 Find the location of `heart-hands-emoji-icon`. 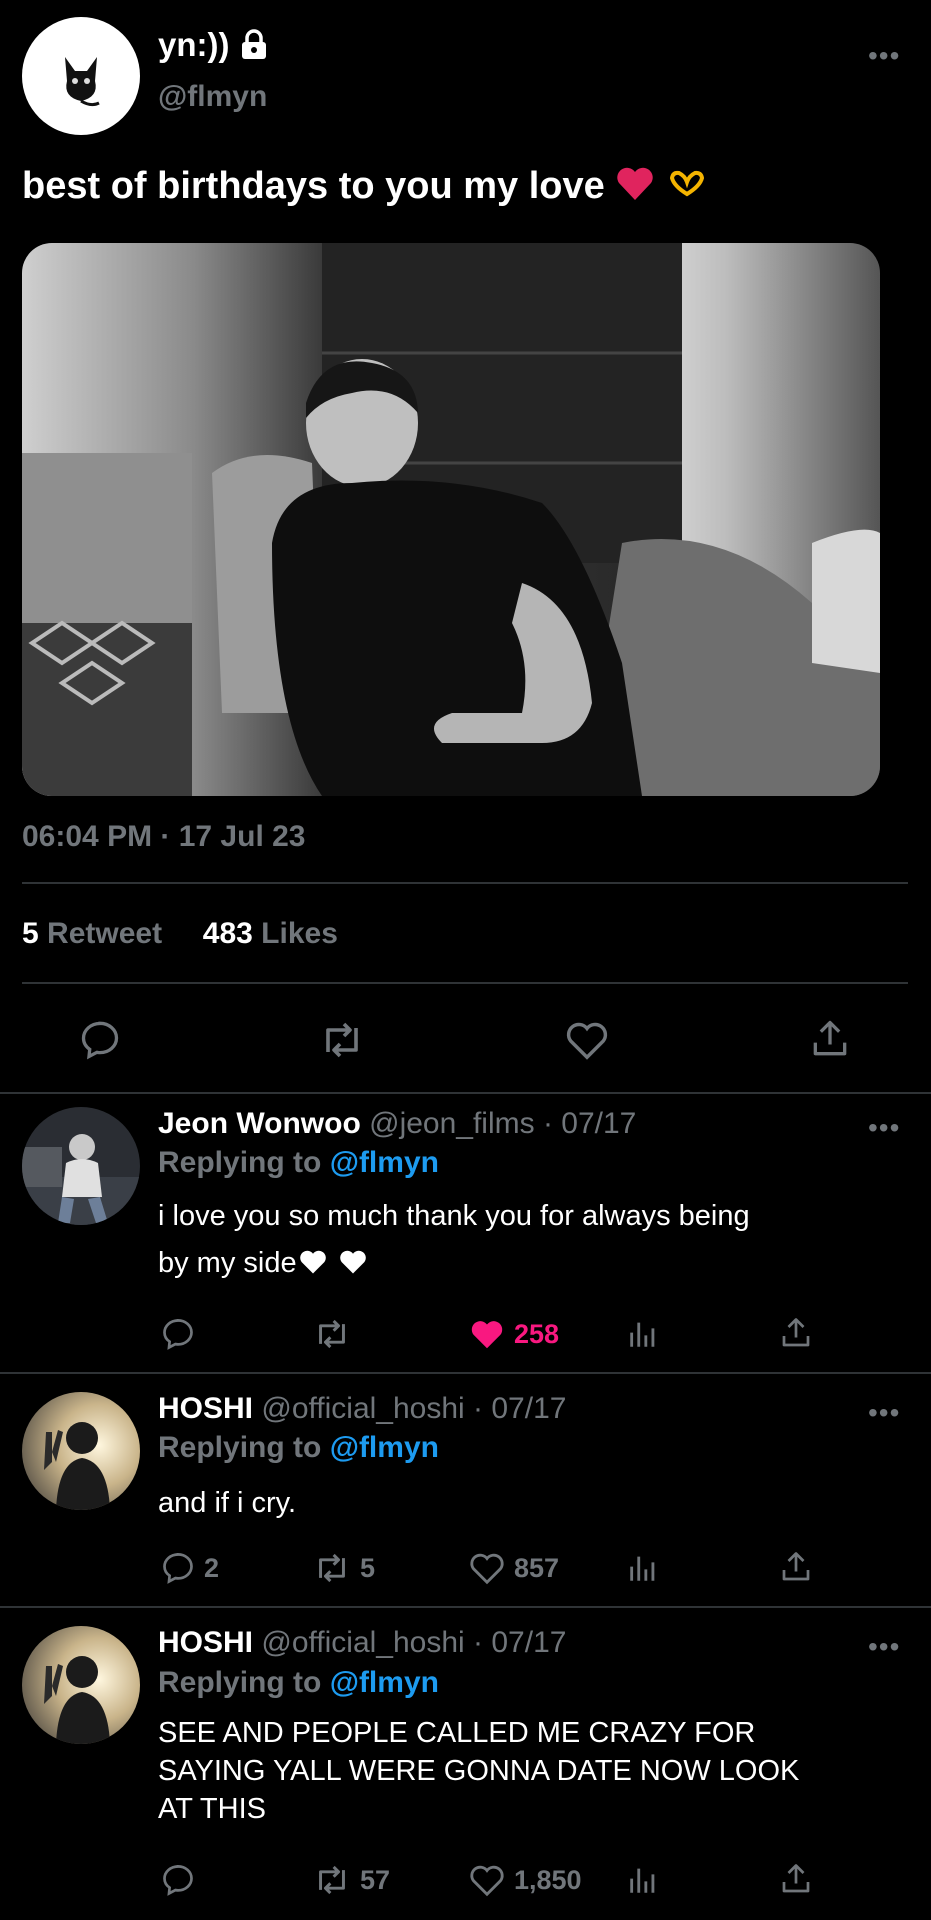

heart-hands-emoji-icon is located at coordinates (686, 183).